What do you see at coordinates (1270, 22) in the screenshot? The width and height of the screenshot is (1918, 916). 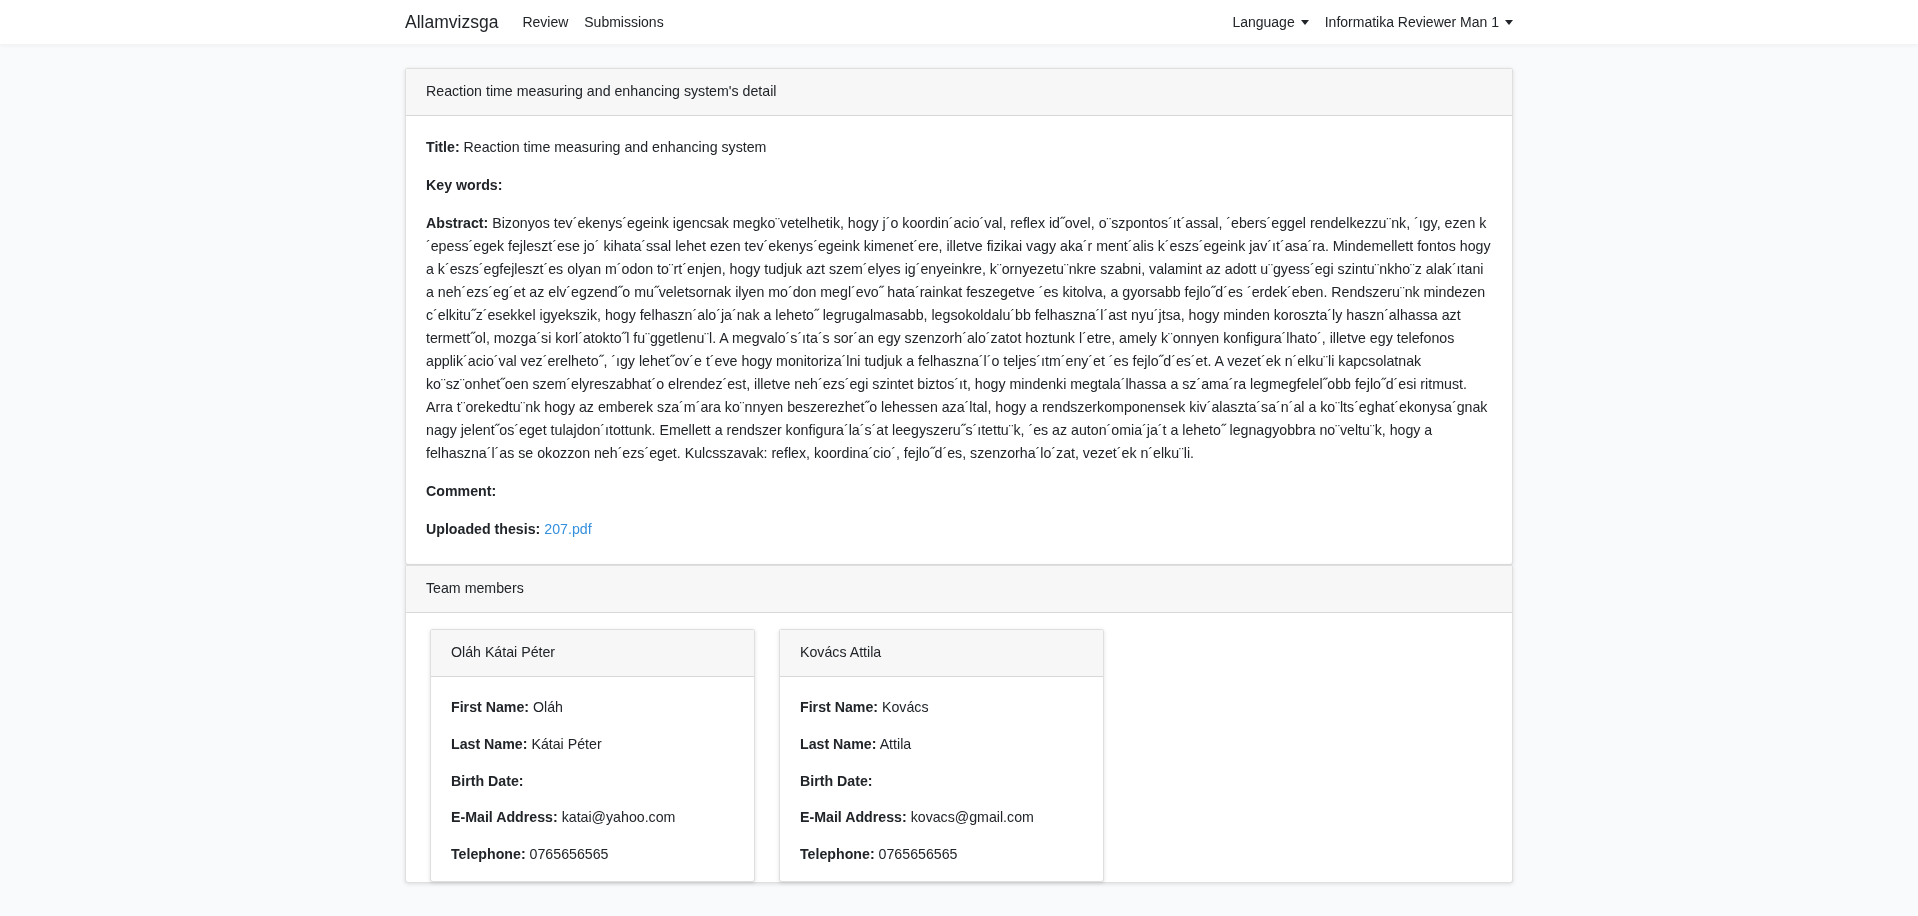 I see `dropdown-toggle: Language` at bounding box center [1270, 22].